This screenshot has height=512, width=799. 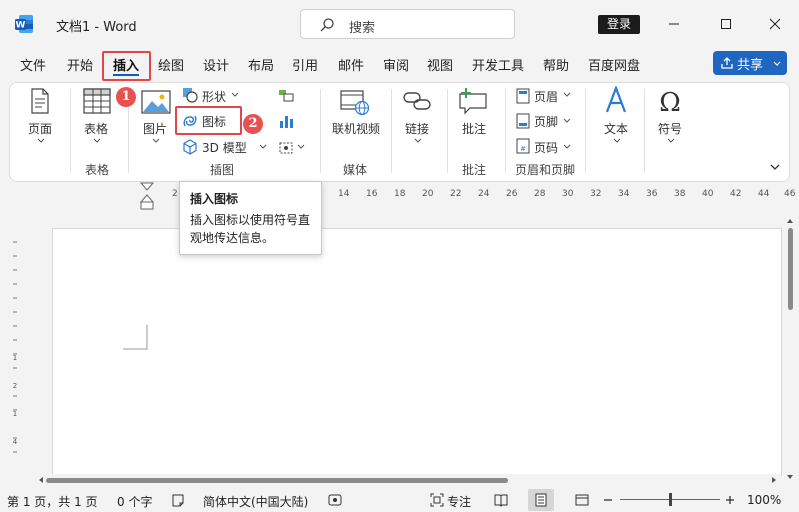 What do you see at coordinates (652, 194) in the screenshot?
I see `ruler-tick: 36` at bounding box center [652, 194].